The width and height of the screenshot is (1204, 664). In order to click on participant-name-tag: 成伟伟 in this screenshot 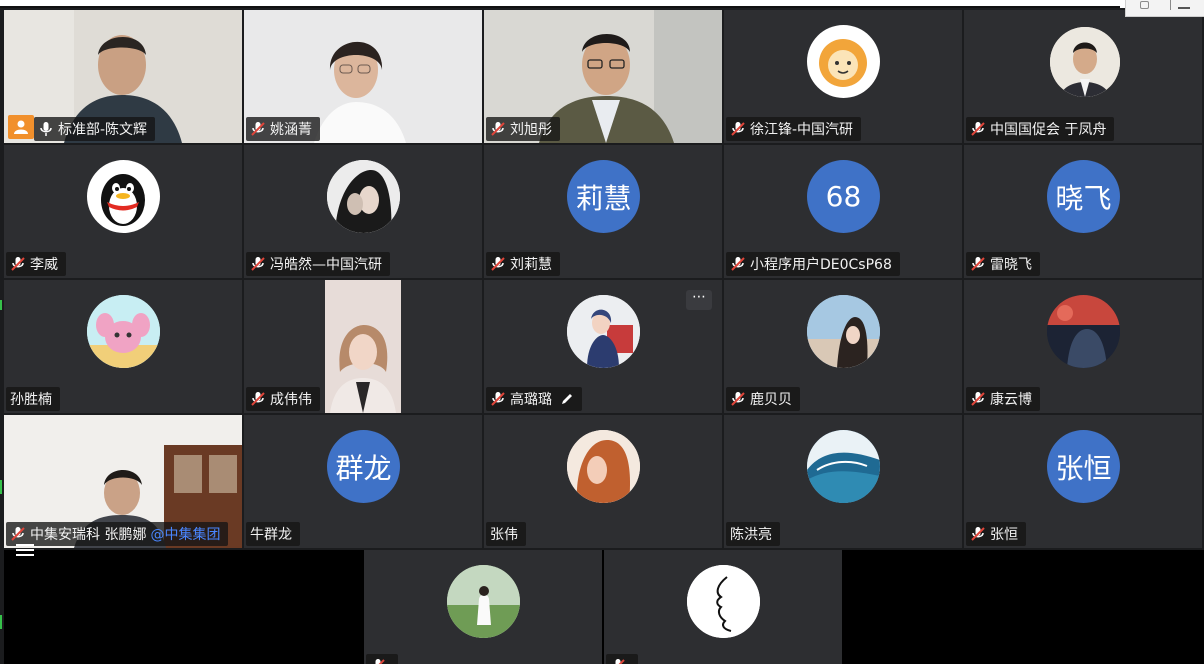, I will do `click(283, 399)`.